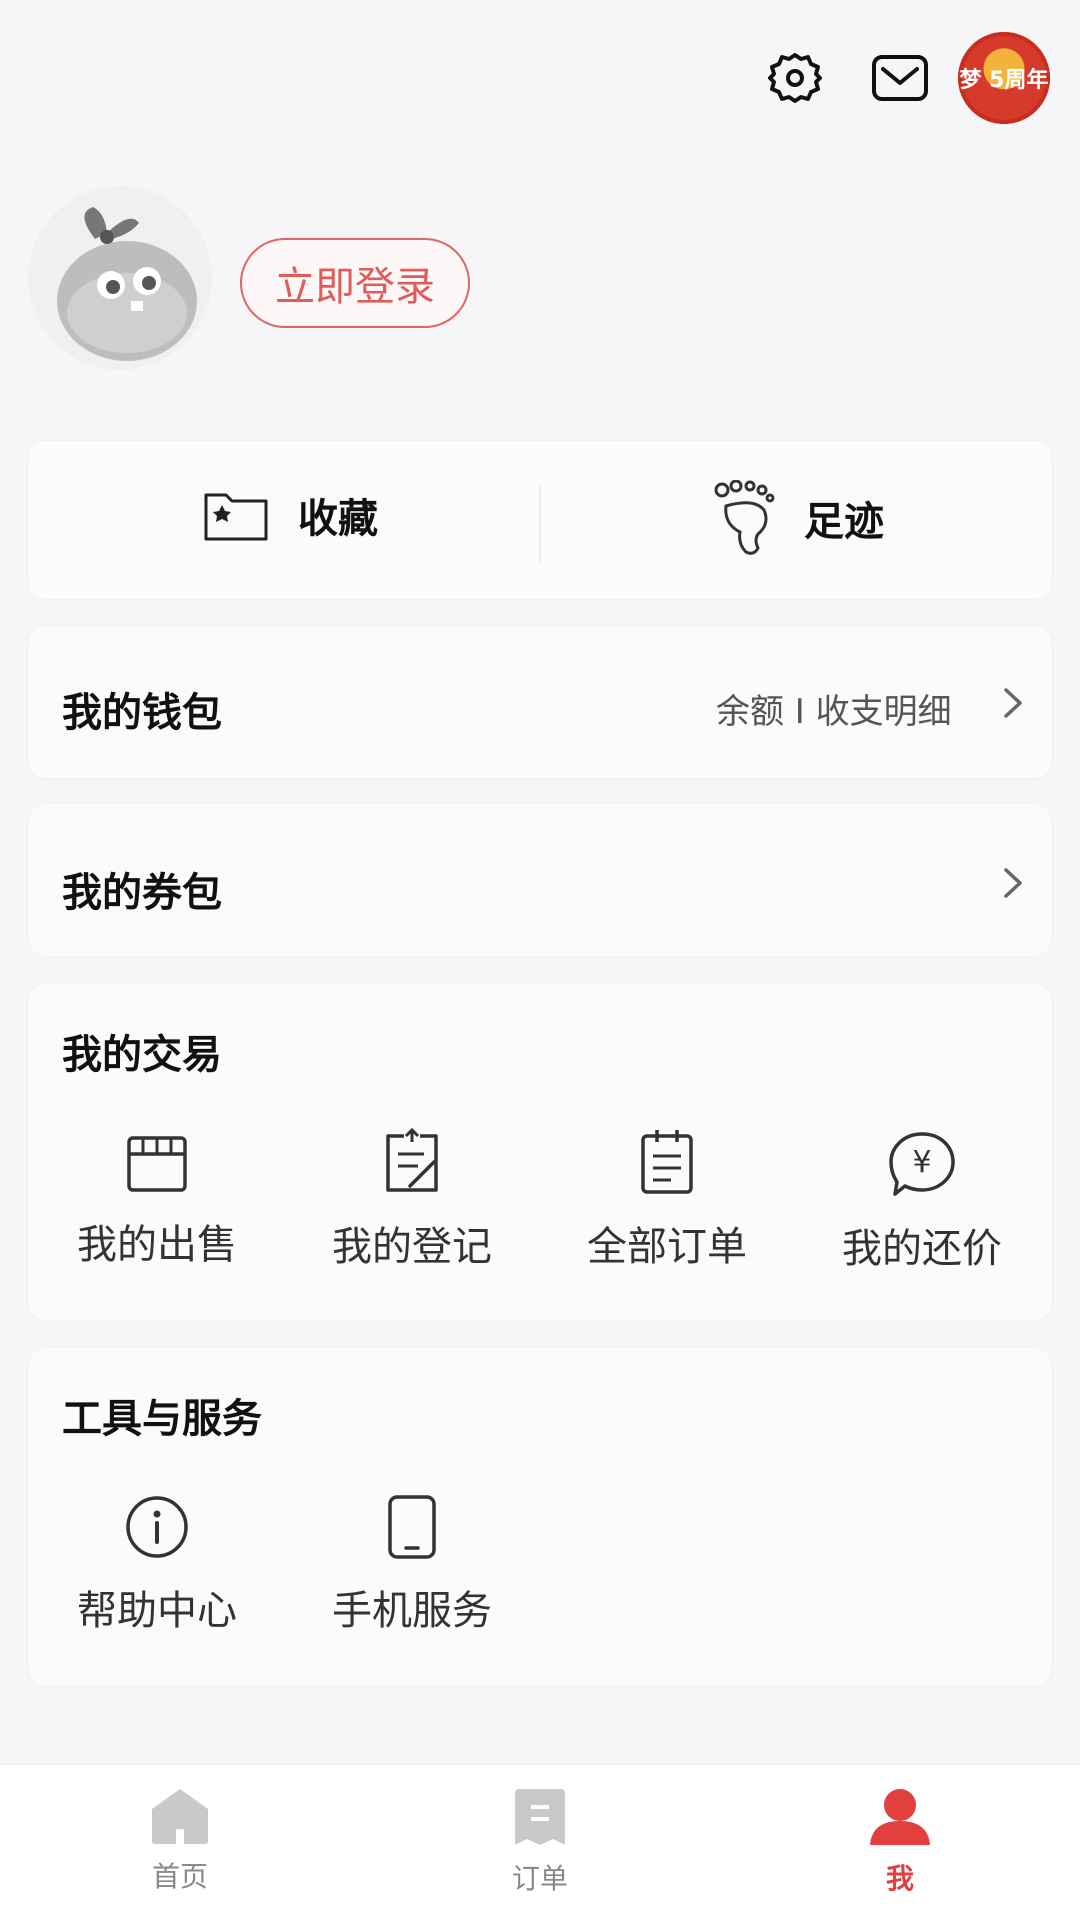 This screenshot has height=1921, width=1080. What do you see at coordinates (157, 1527) in the screenshot?
I see `info-circle-icon` at bounding box center [157, 1527].